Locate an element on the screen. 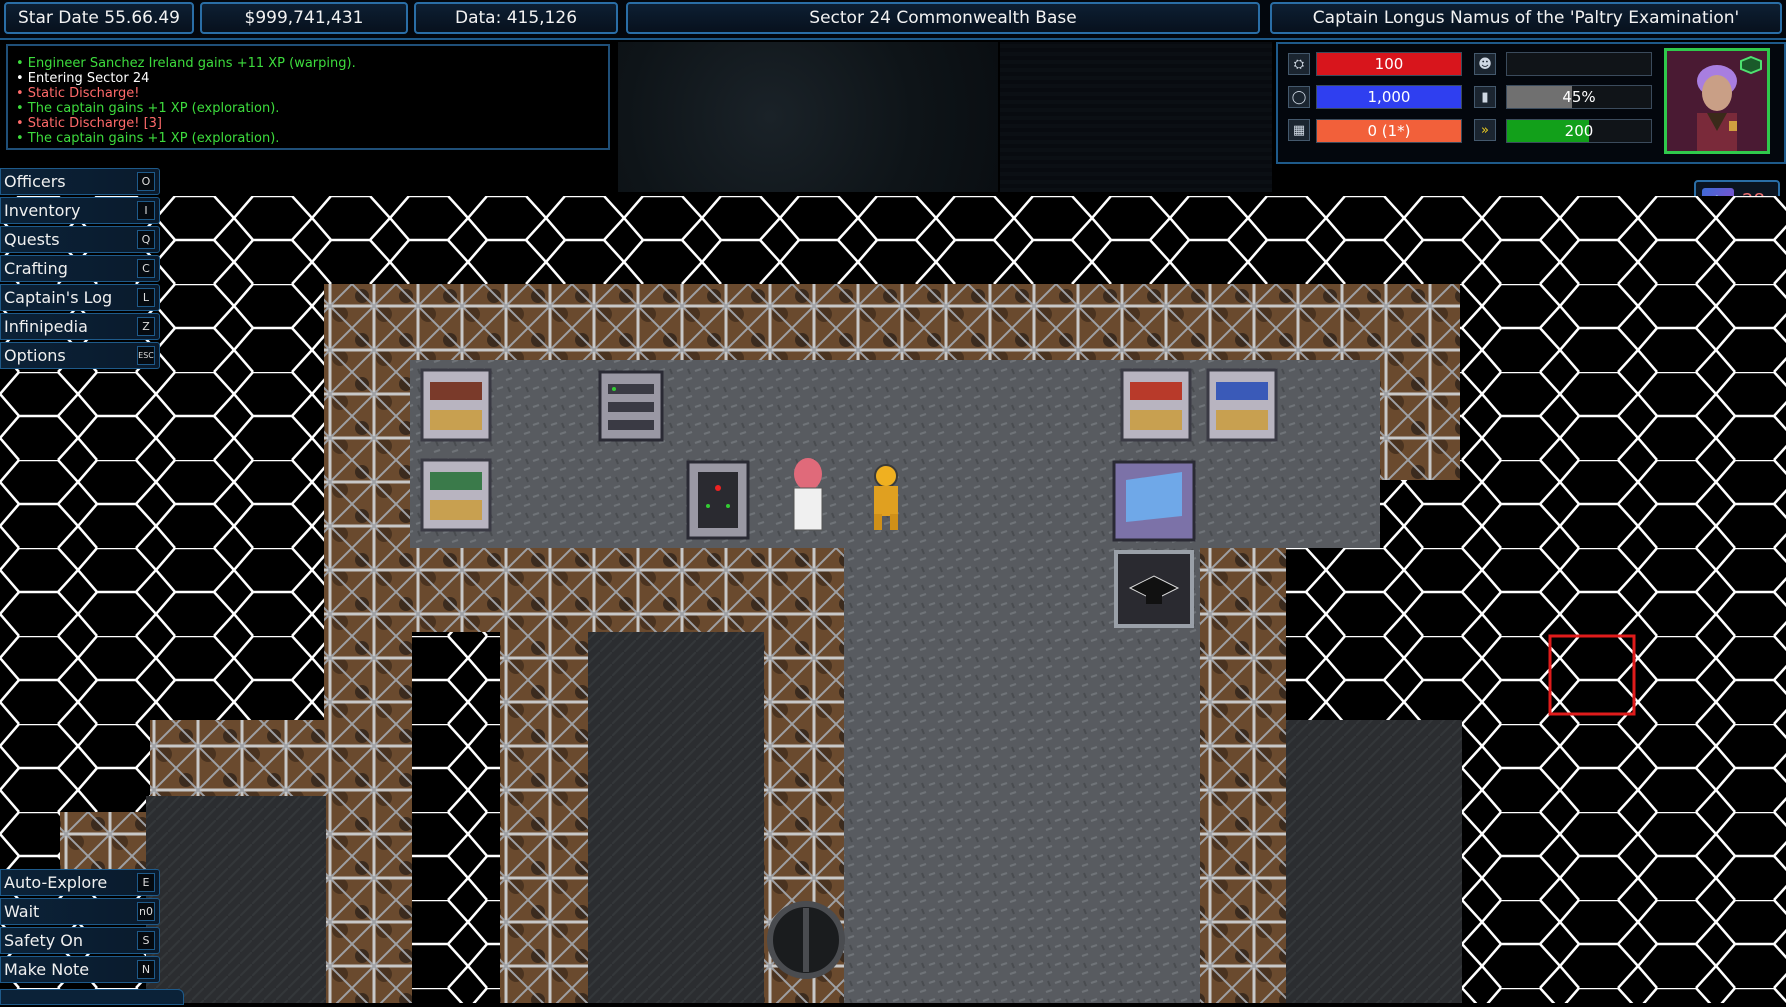 This screenshot has width=1786, height=1007. menu-item-label: Quests is located at coordinates (32, 239).